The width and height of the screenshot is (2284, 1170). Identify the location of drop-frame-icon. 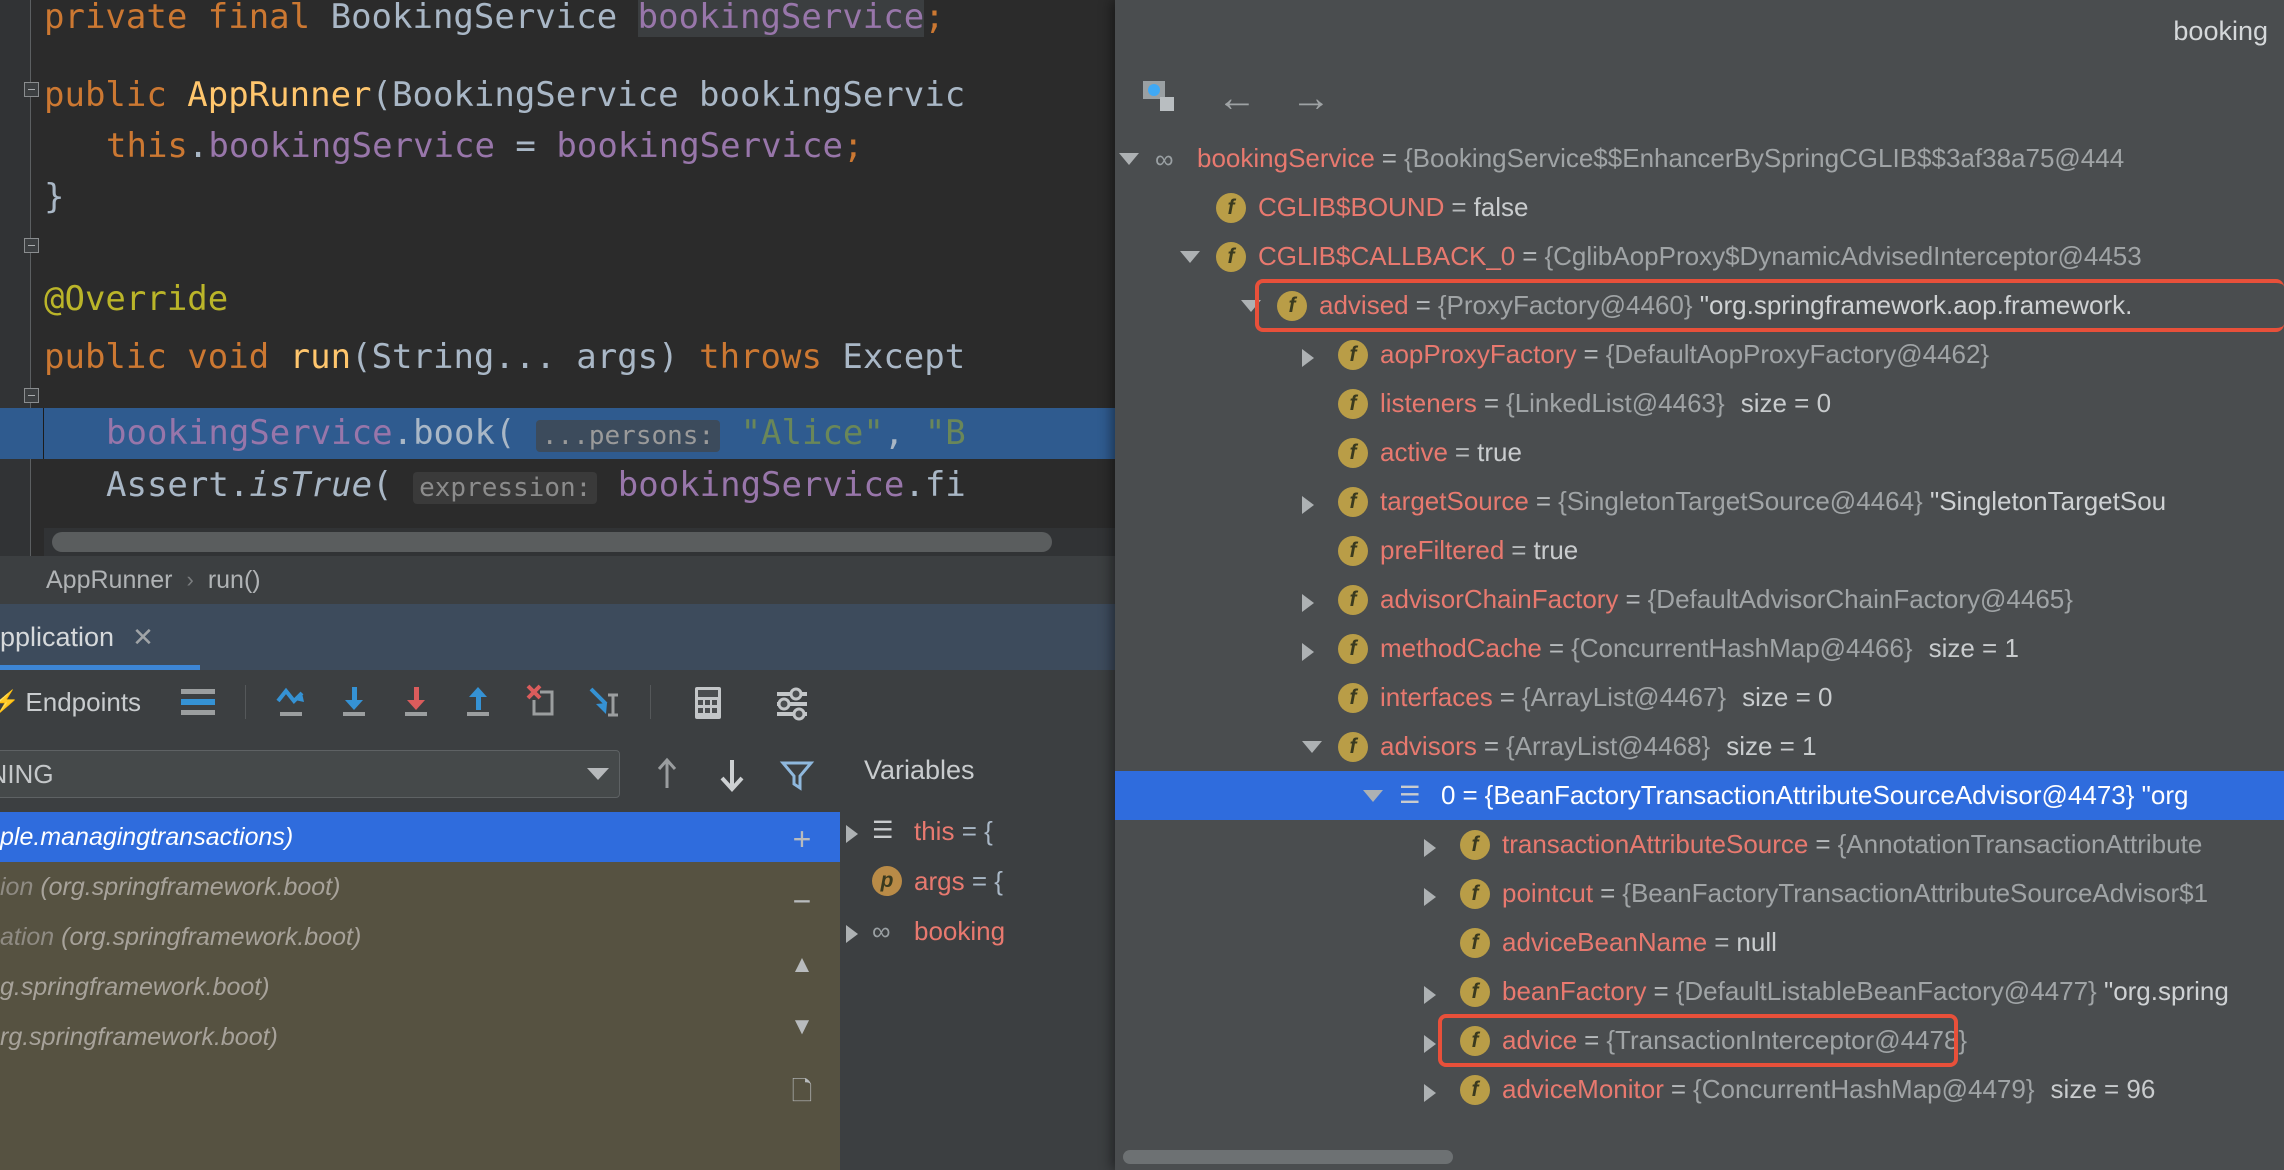
(541, 702).